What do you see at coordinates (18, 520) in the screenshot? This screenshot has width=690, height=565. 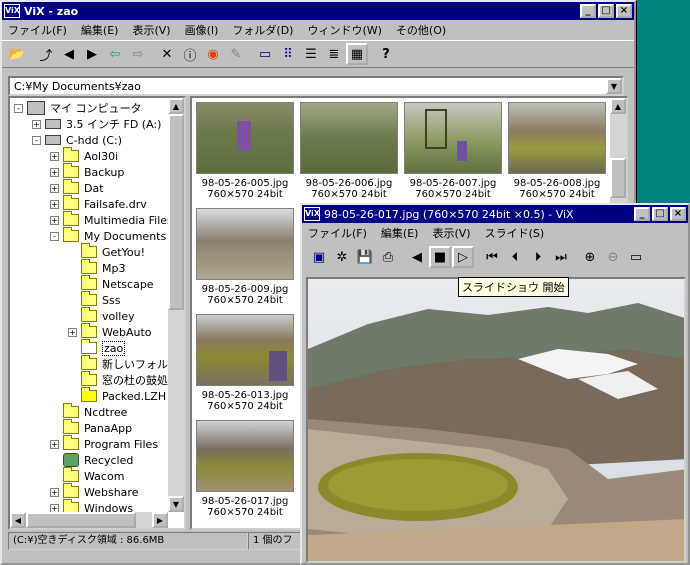 I see `tree-scroll-left-icon: ◀` at bounding box center [18, 520].